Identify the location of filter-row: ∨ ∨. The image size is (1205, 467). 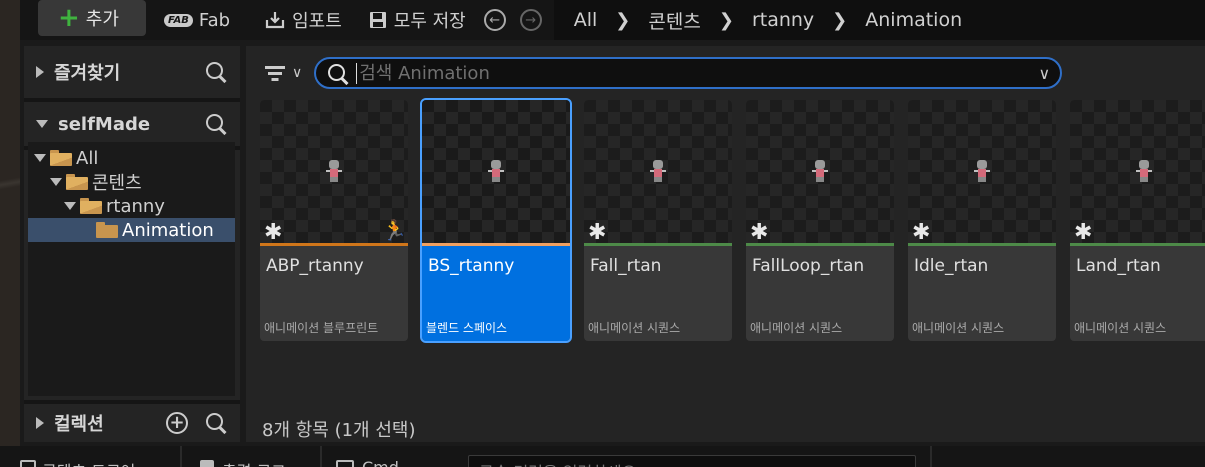
(725, 73).